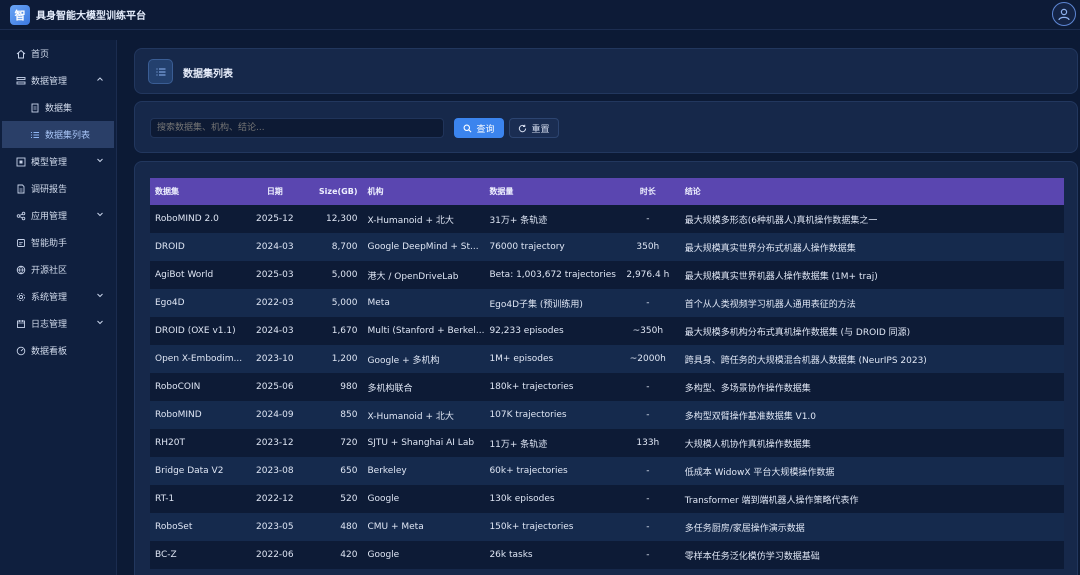 This screenshot has height=575, width=1080. I want to click on cell-volume: 180k+ trajectories, so click(531, 387).